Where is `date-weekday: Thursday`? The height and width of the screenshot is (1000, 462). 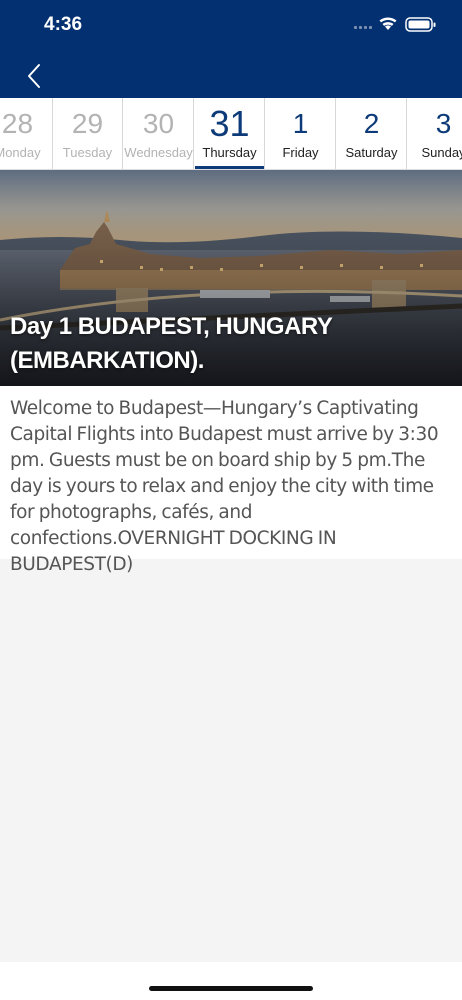 date-weekday: Thursday is located at coordinates (229, 152).